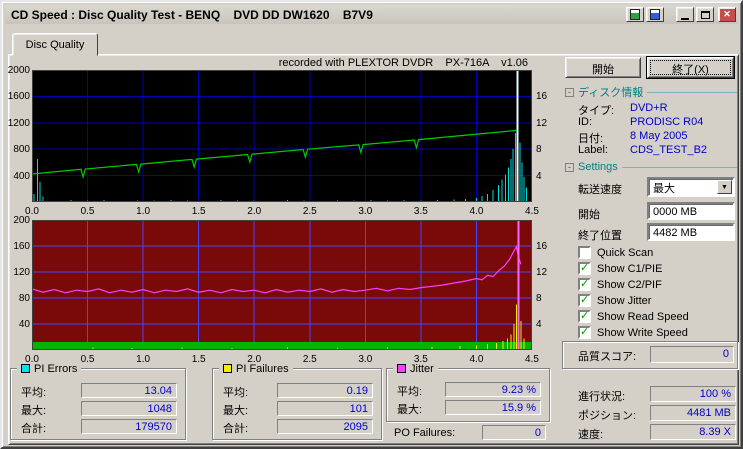 The width and height of the screenshot is (743, 449). What do you see at coordinates (539, 176) in the screenshot?
I see `axis-tick-label: 4` at bounding box center [539, 176].